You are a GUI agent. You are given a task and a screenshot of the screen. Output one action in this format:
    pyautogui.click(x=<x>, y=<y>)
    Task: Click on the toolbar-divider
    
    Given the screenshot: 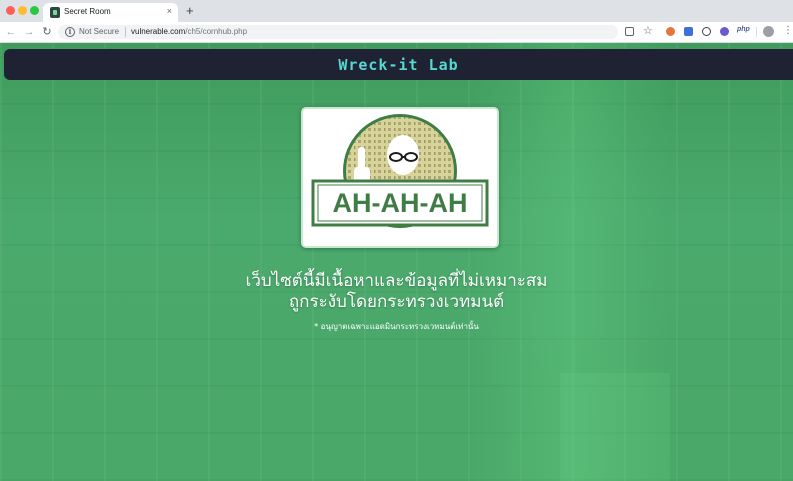 What is the action you would take?
    pyautogui.click(x=756, y=32)
    